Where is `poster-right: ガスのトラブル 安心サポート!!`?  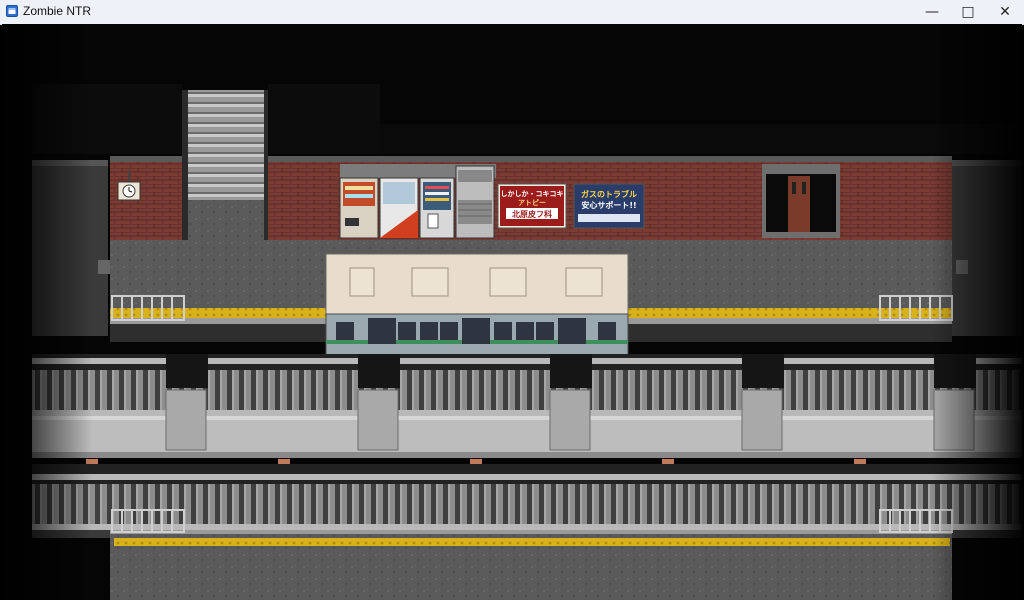
poster-right: ガスのトラブル 安心サポート!! is located at coordinates (609, 206).